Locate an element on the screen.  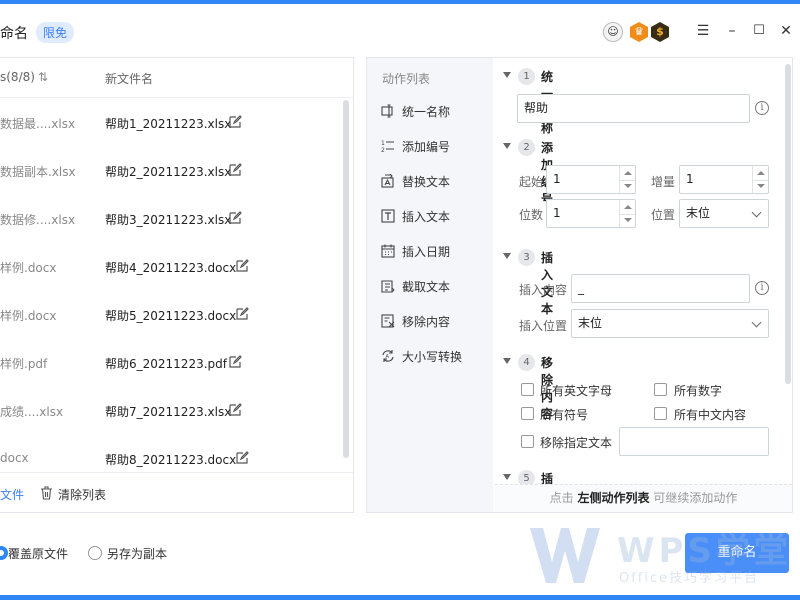
section-number: 2 is located at coordinates (526, 147).